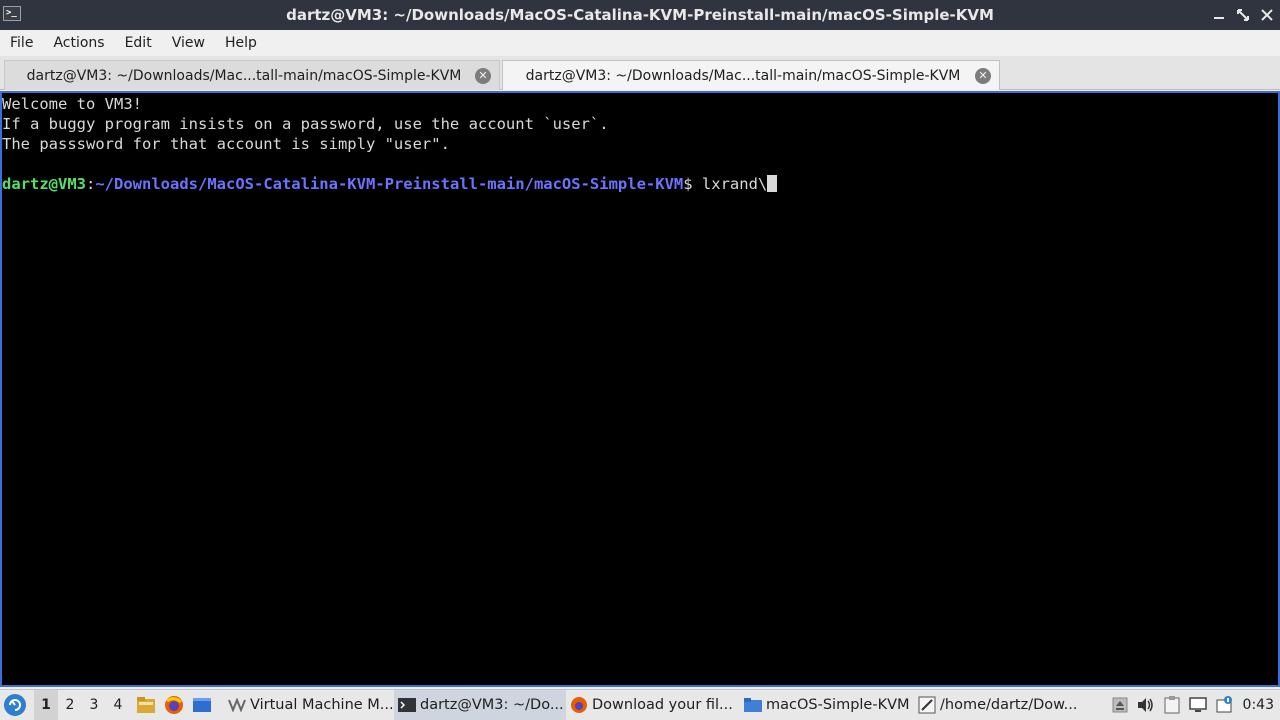 The width and height of the screenshot is (1280, 720). What do you see at coordinates (44, 184) in the screenshot?
I see `prompt-user-host: dartz@VM3` at bounding box center [44, 184].